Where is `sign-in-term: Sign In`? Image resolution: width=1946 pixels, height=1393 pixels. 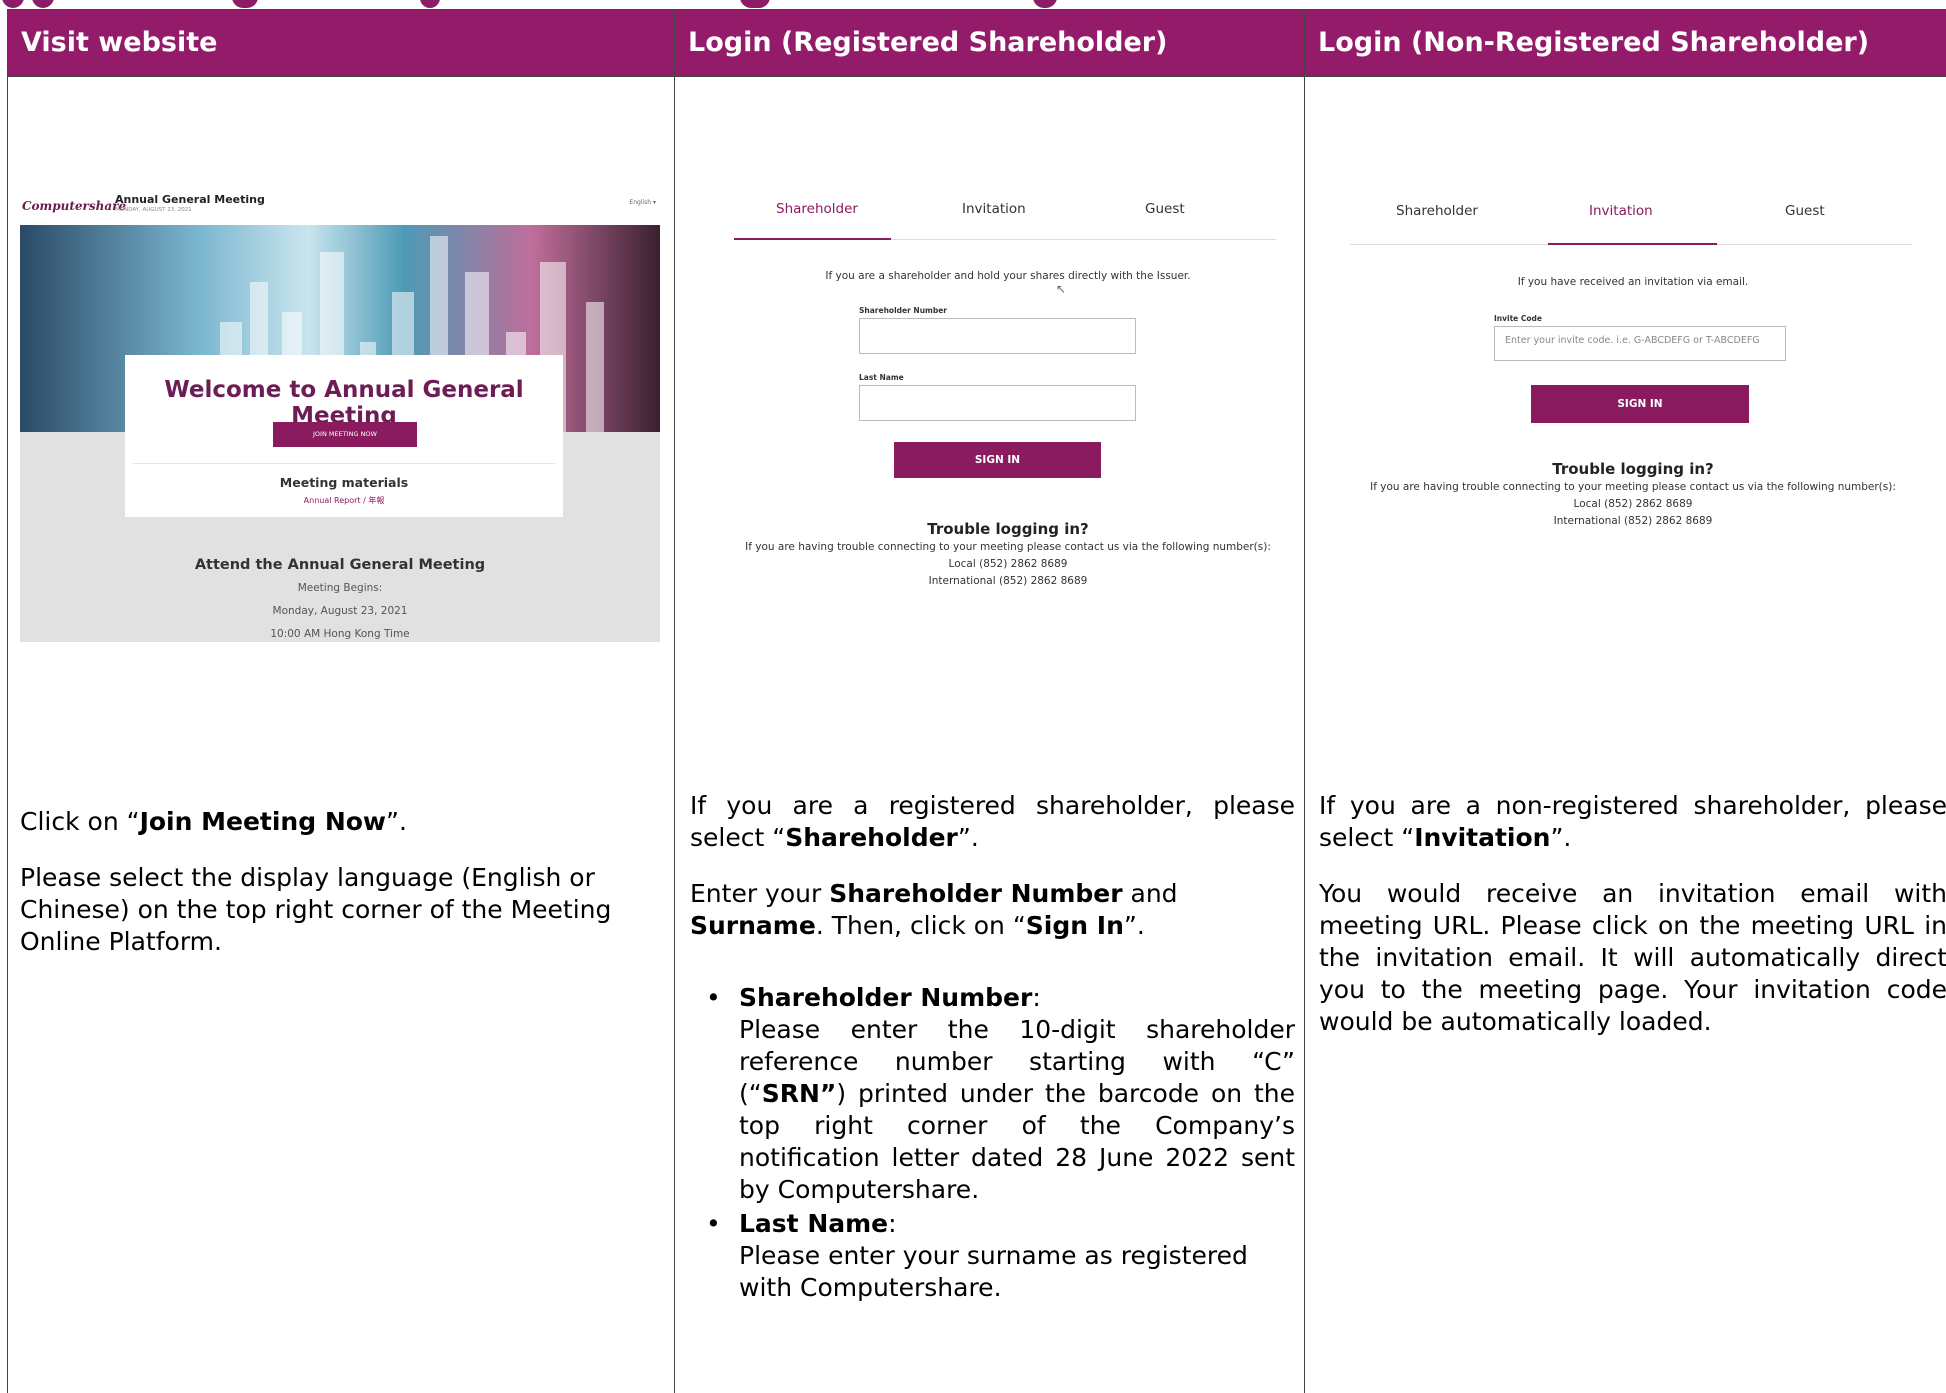 sign-in-term: Sign In is located at coordinates (1074, 925).